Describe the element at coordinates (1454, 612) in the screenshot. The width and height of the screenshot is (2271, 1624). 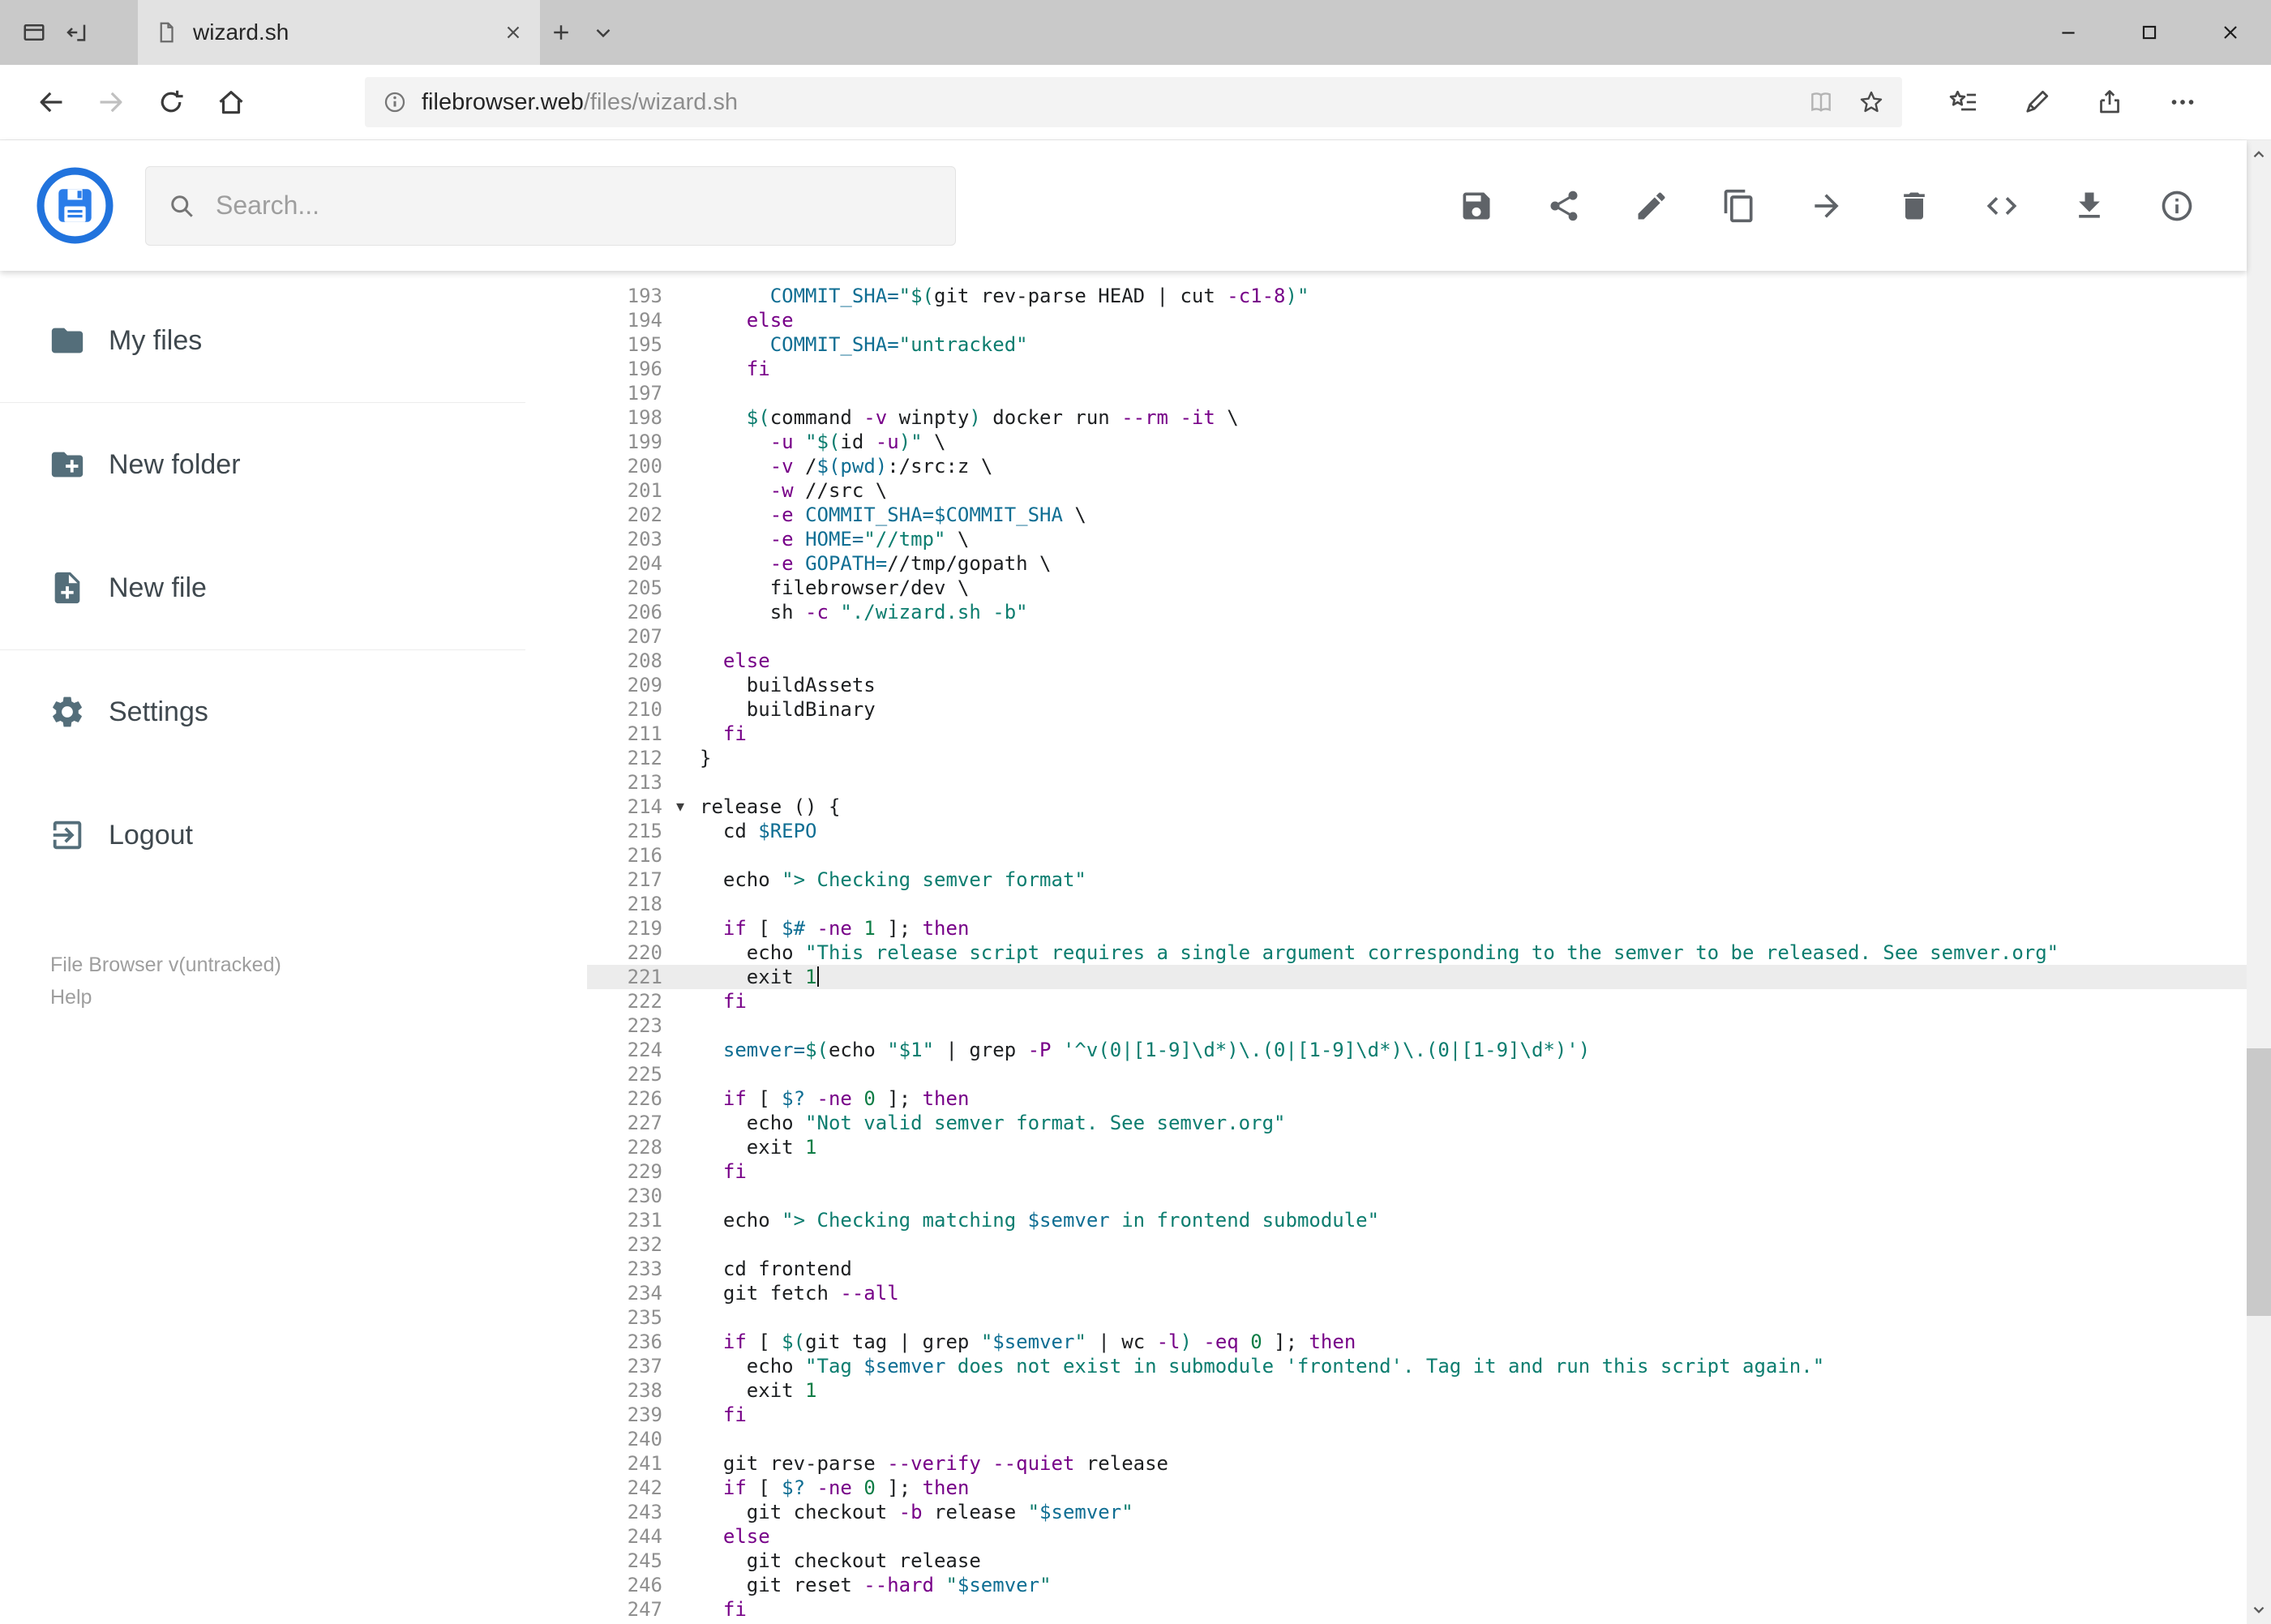
I see `code-line-text: sh -c "./wizard.sh -b"` at that location.